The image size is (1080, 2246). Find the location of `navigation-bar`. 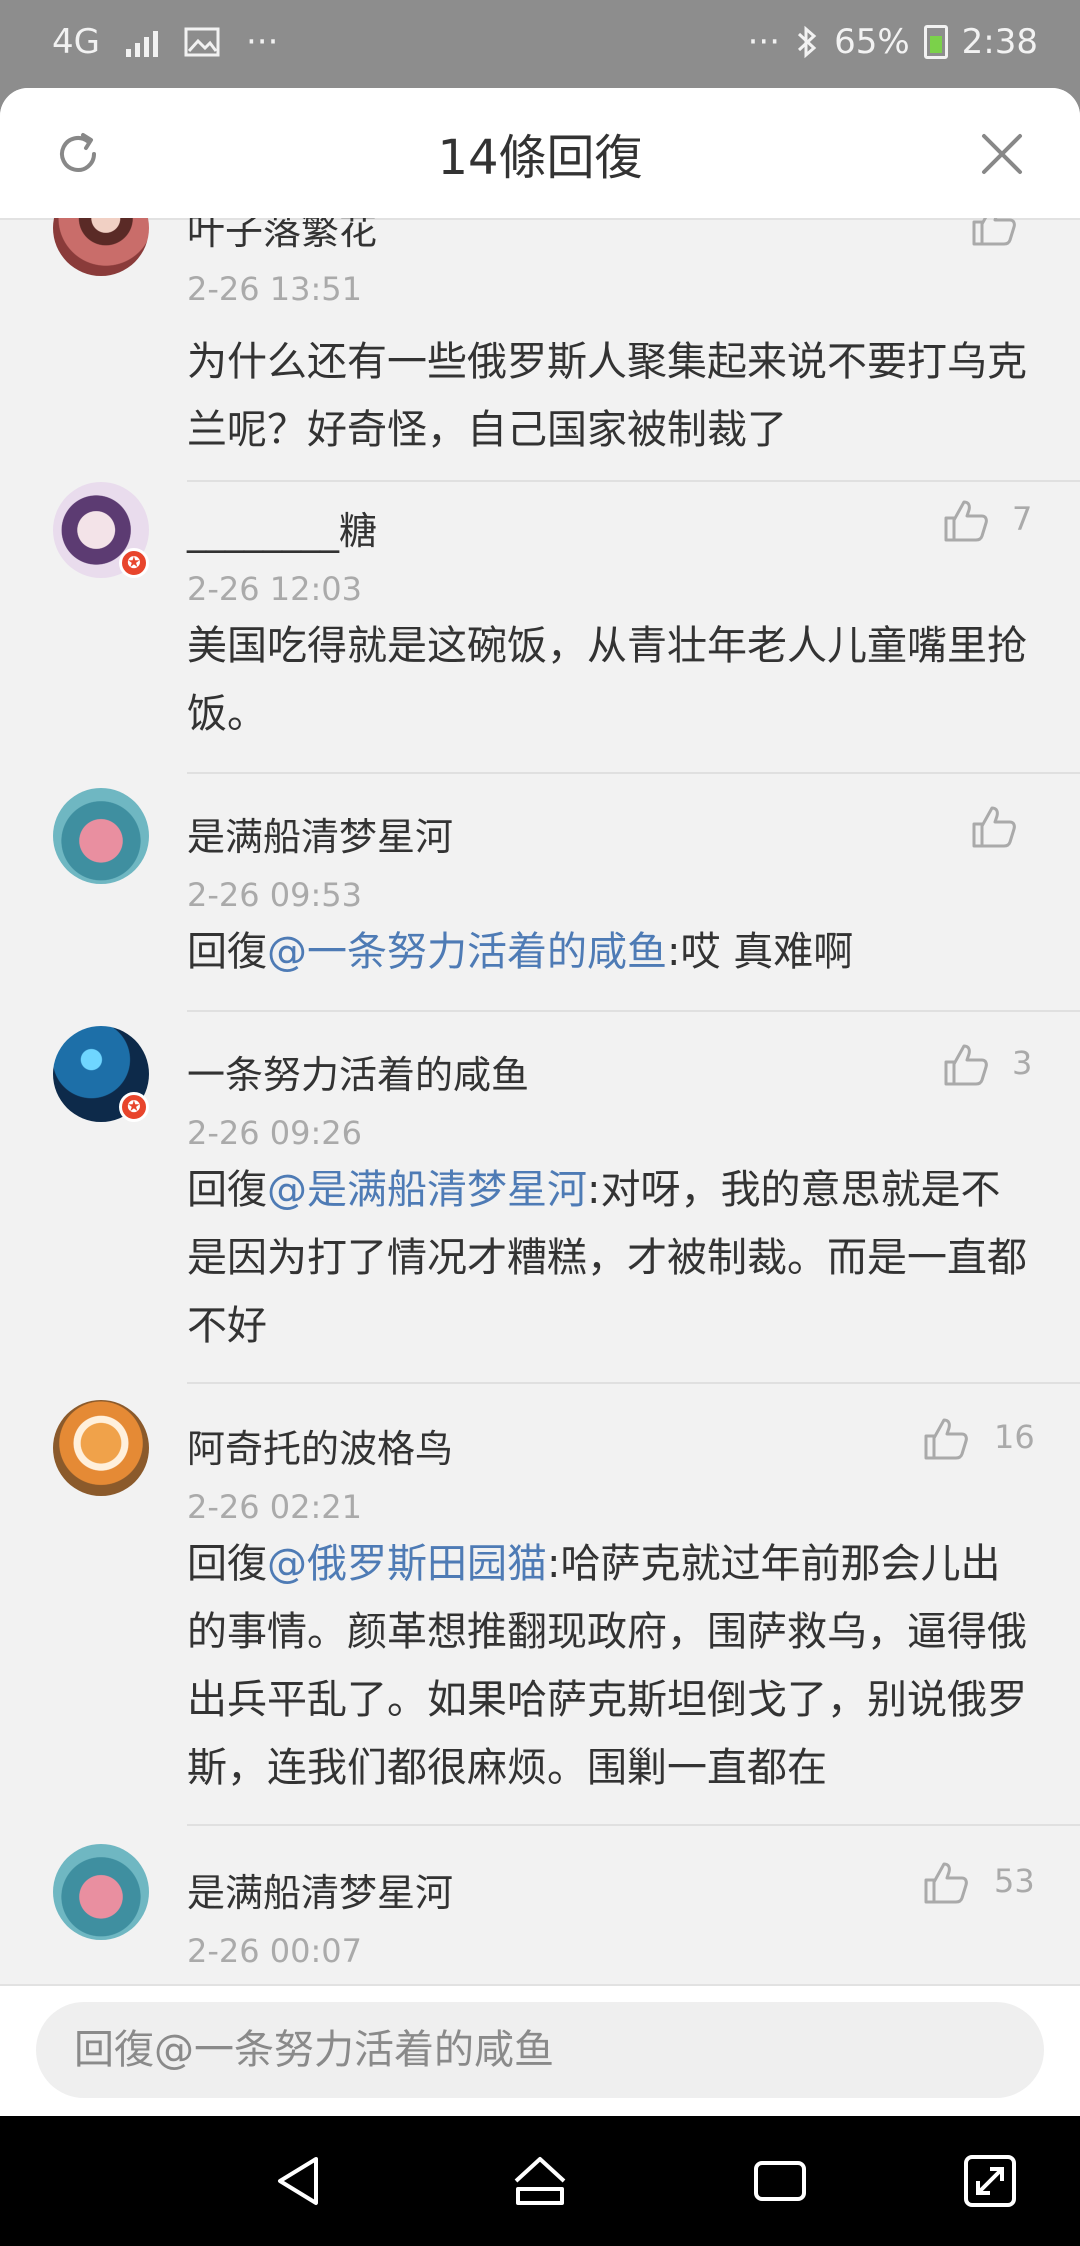

navigation-bar is located at coordinates (540, 2181).